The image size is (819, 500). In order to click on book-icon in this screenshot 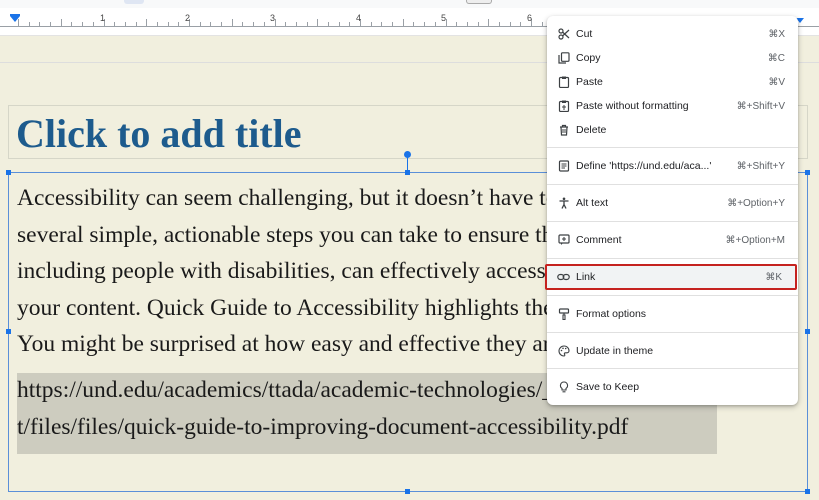, I will do `click(563, 166)`.